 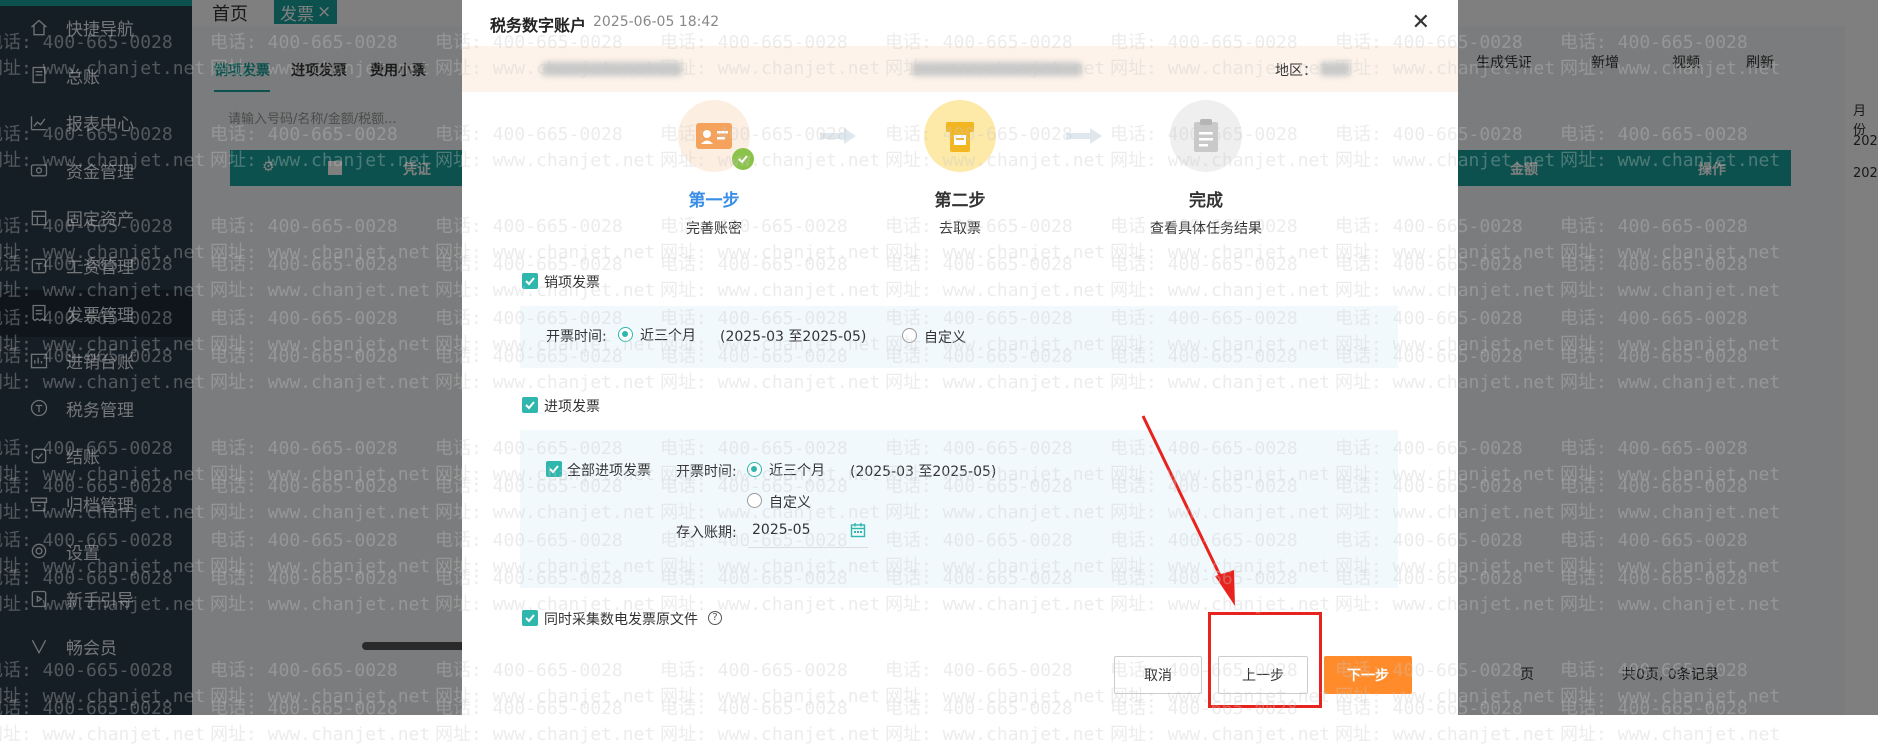 I want to click on purchase-recent-label: 近三个月, so click(x=797, y=471).